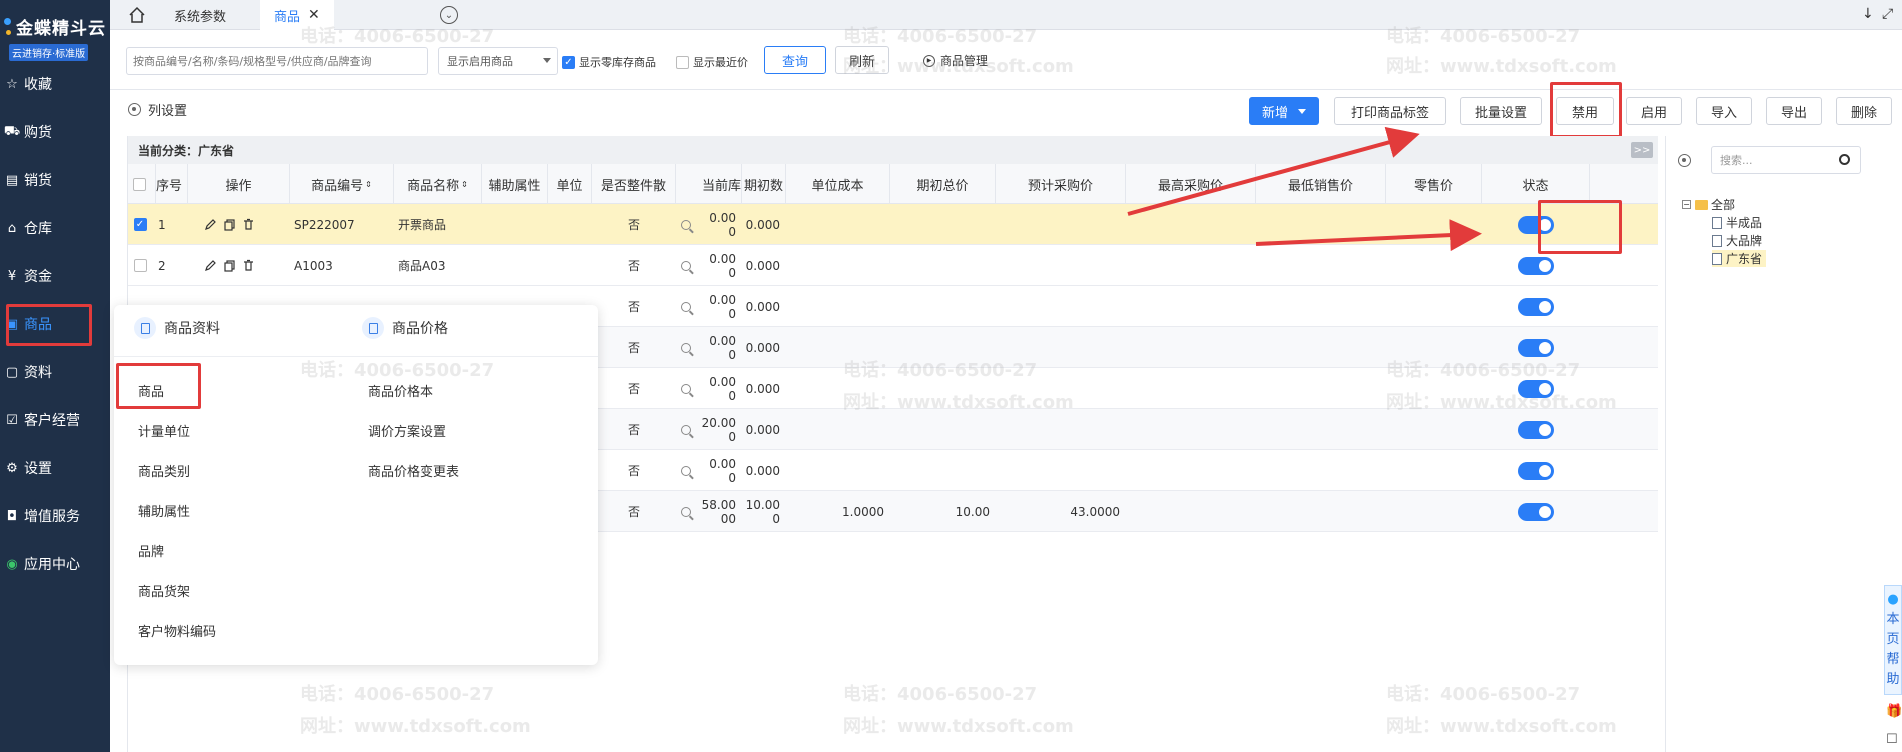  Describe the element at coordinates (955, 60) in the screenshot. I see `goods-management-link: ▶ 商品管理` at that location.